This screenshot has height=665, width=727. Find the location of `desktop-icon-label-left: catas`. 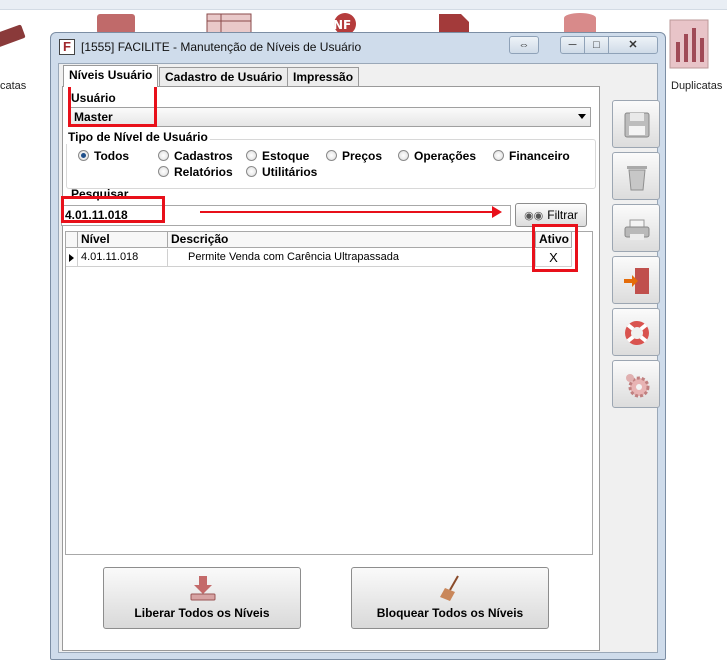

desktop-icon-label-left: catas is located at coordinates (13, 86).